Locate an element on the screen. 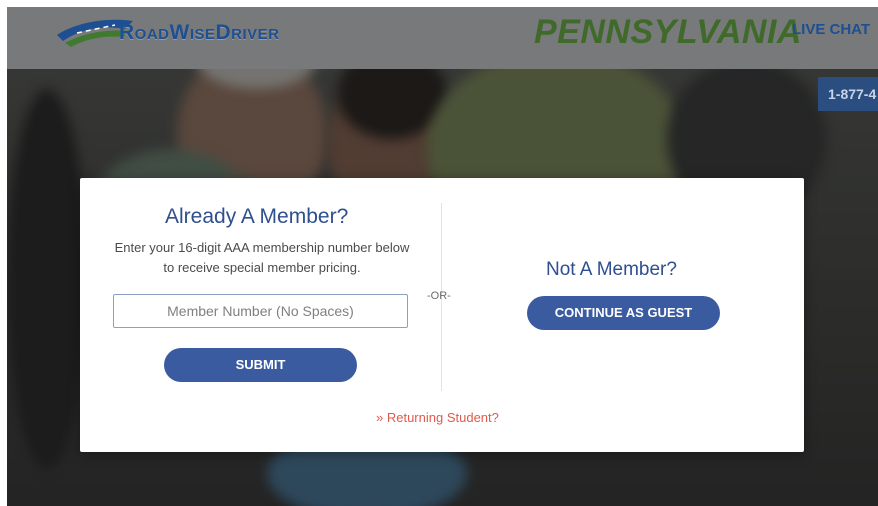  site-header: RoadWiseDriver PENNSYLVANIA LIVE CHAT is located at coordinates (442, 38).